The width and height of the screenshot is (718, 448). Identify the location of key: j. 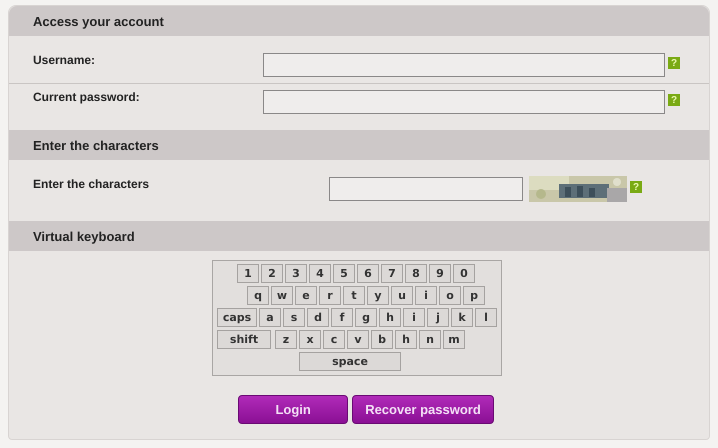
(438, 317).